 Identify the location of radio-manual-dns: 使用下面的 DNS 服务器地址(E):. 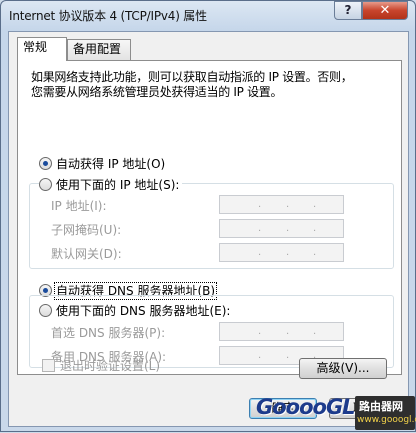
(136, 310).